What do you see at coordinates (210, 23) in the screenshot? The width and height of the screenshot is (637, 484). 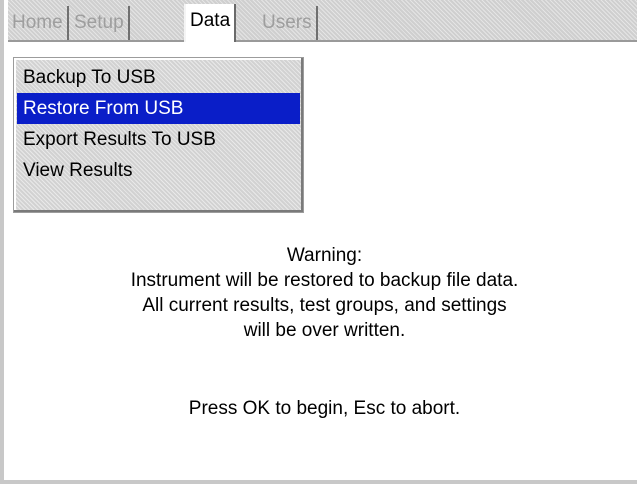 I see `tab-data: Data` at bounding box center [210, 23].